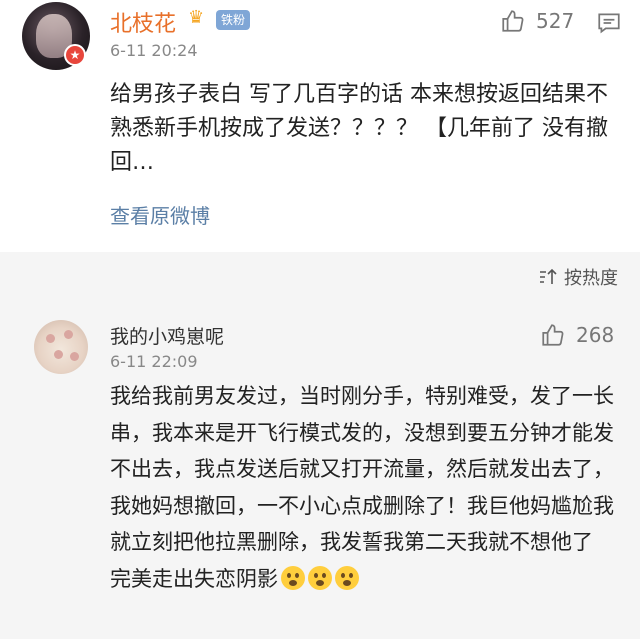  I want to click on view-original-link: 查看原微博, so click(160, 214).